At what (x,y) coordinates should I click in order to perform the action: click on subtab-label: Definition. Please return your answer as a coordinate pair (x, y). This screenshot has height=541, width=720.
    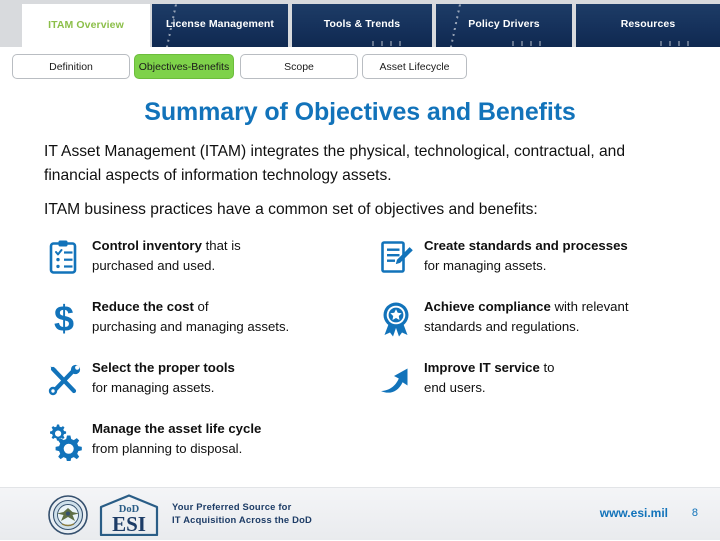
    Looking at the image, I should click on (71, 66).